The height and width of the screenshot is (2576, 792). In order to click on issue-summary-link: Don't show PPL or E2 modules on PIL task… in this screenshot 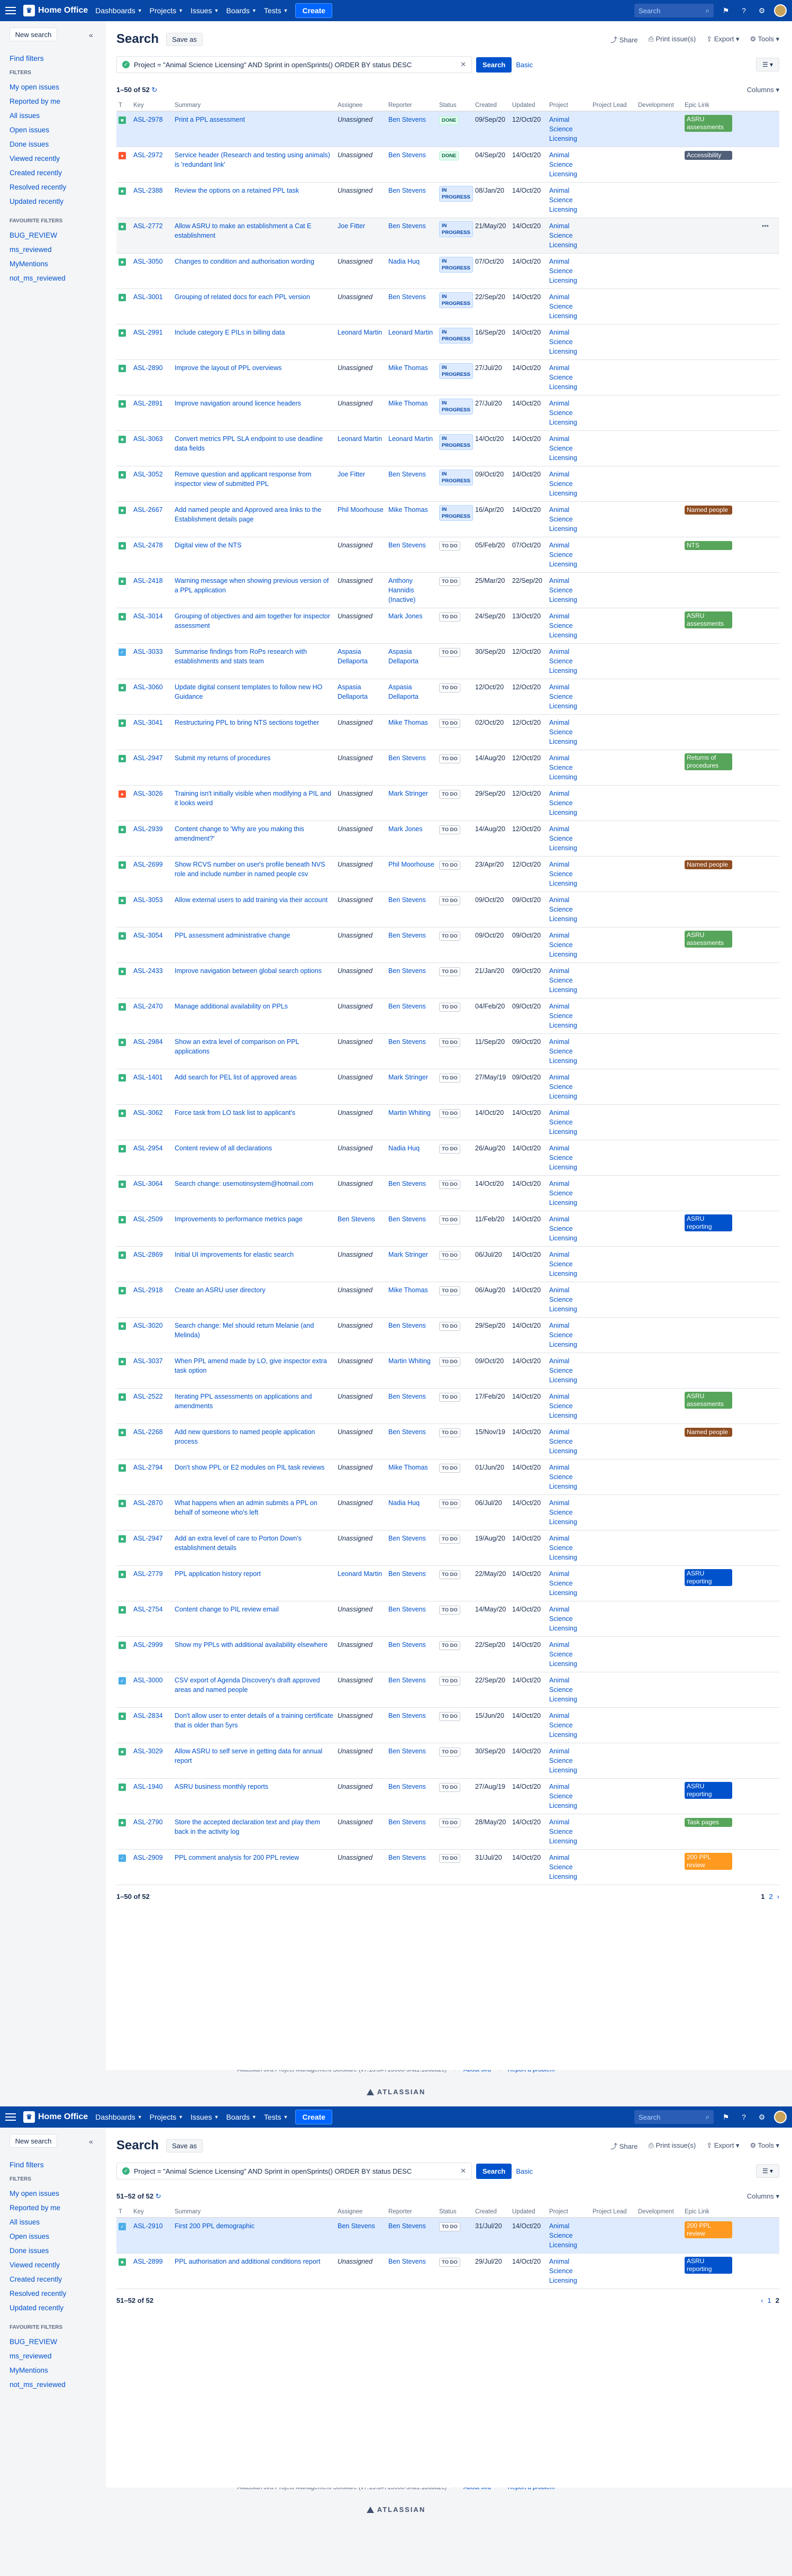, I will do `click(250, 1467)`.